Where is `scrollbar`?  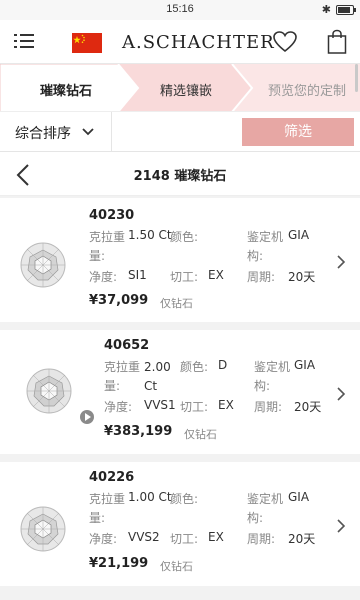
scrollbar is located at coordinates (356, 78).